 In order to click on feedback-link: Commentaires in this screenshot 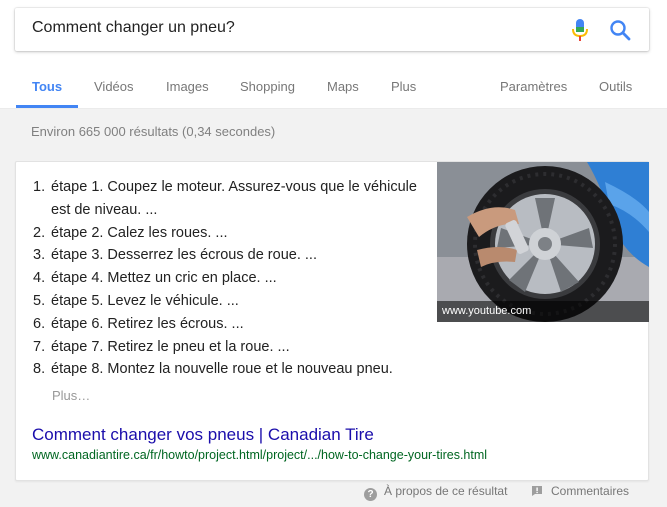, I will do `click(580, 492)`.